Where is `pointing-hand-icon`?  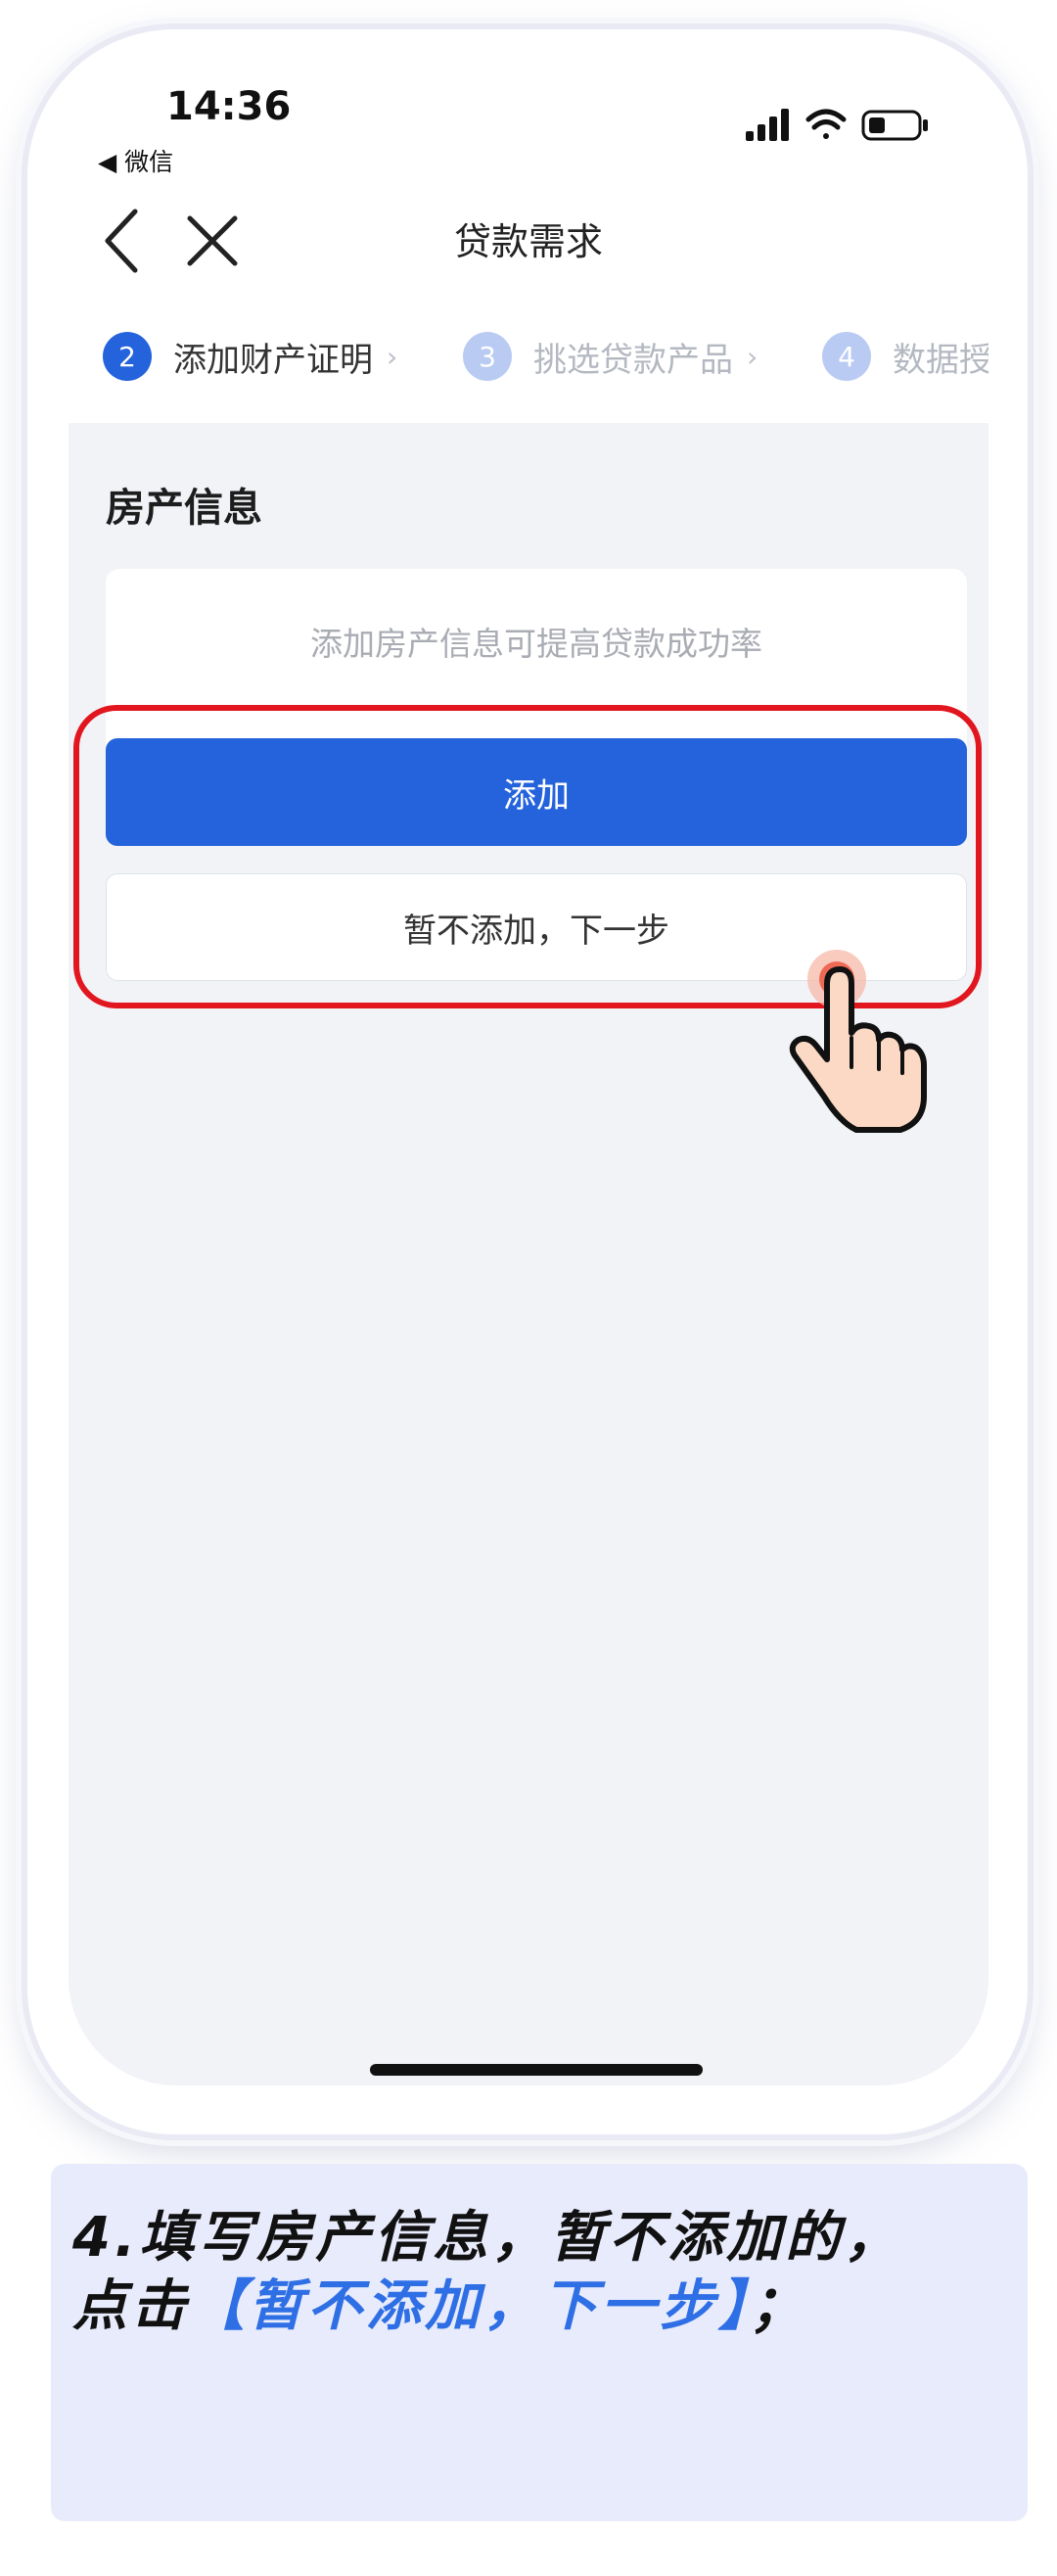
pointing-hand-icon is located at coordinates (858, 1041).